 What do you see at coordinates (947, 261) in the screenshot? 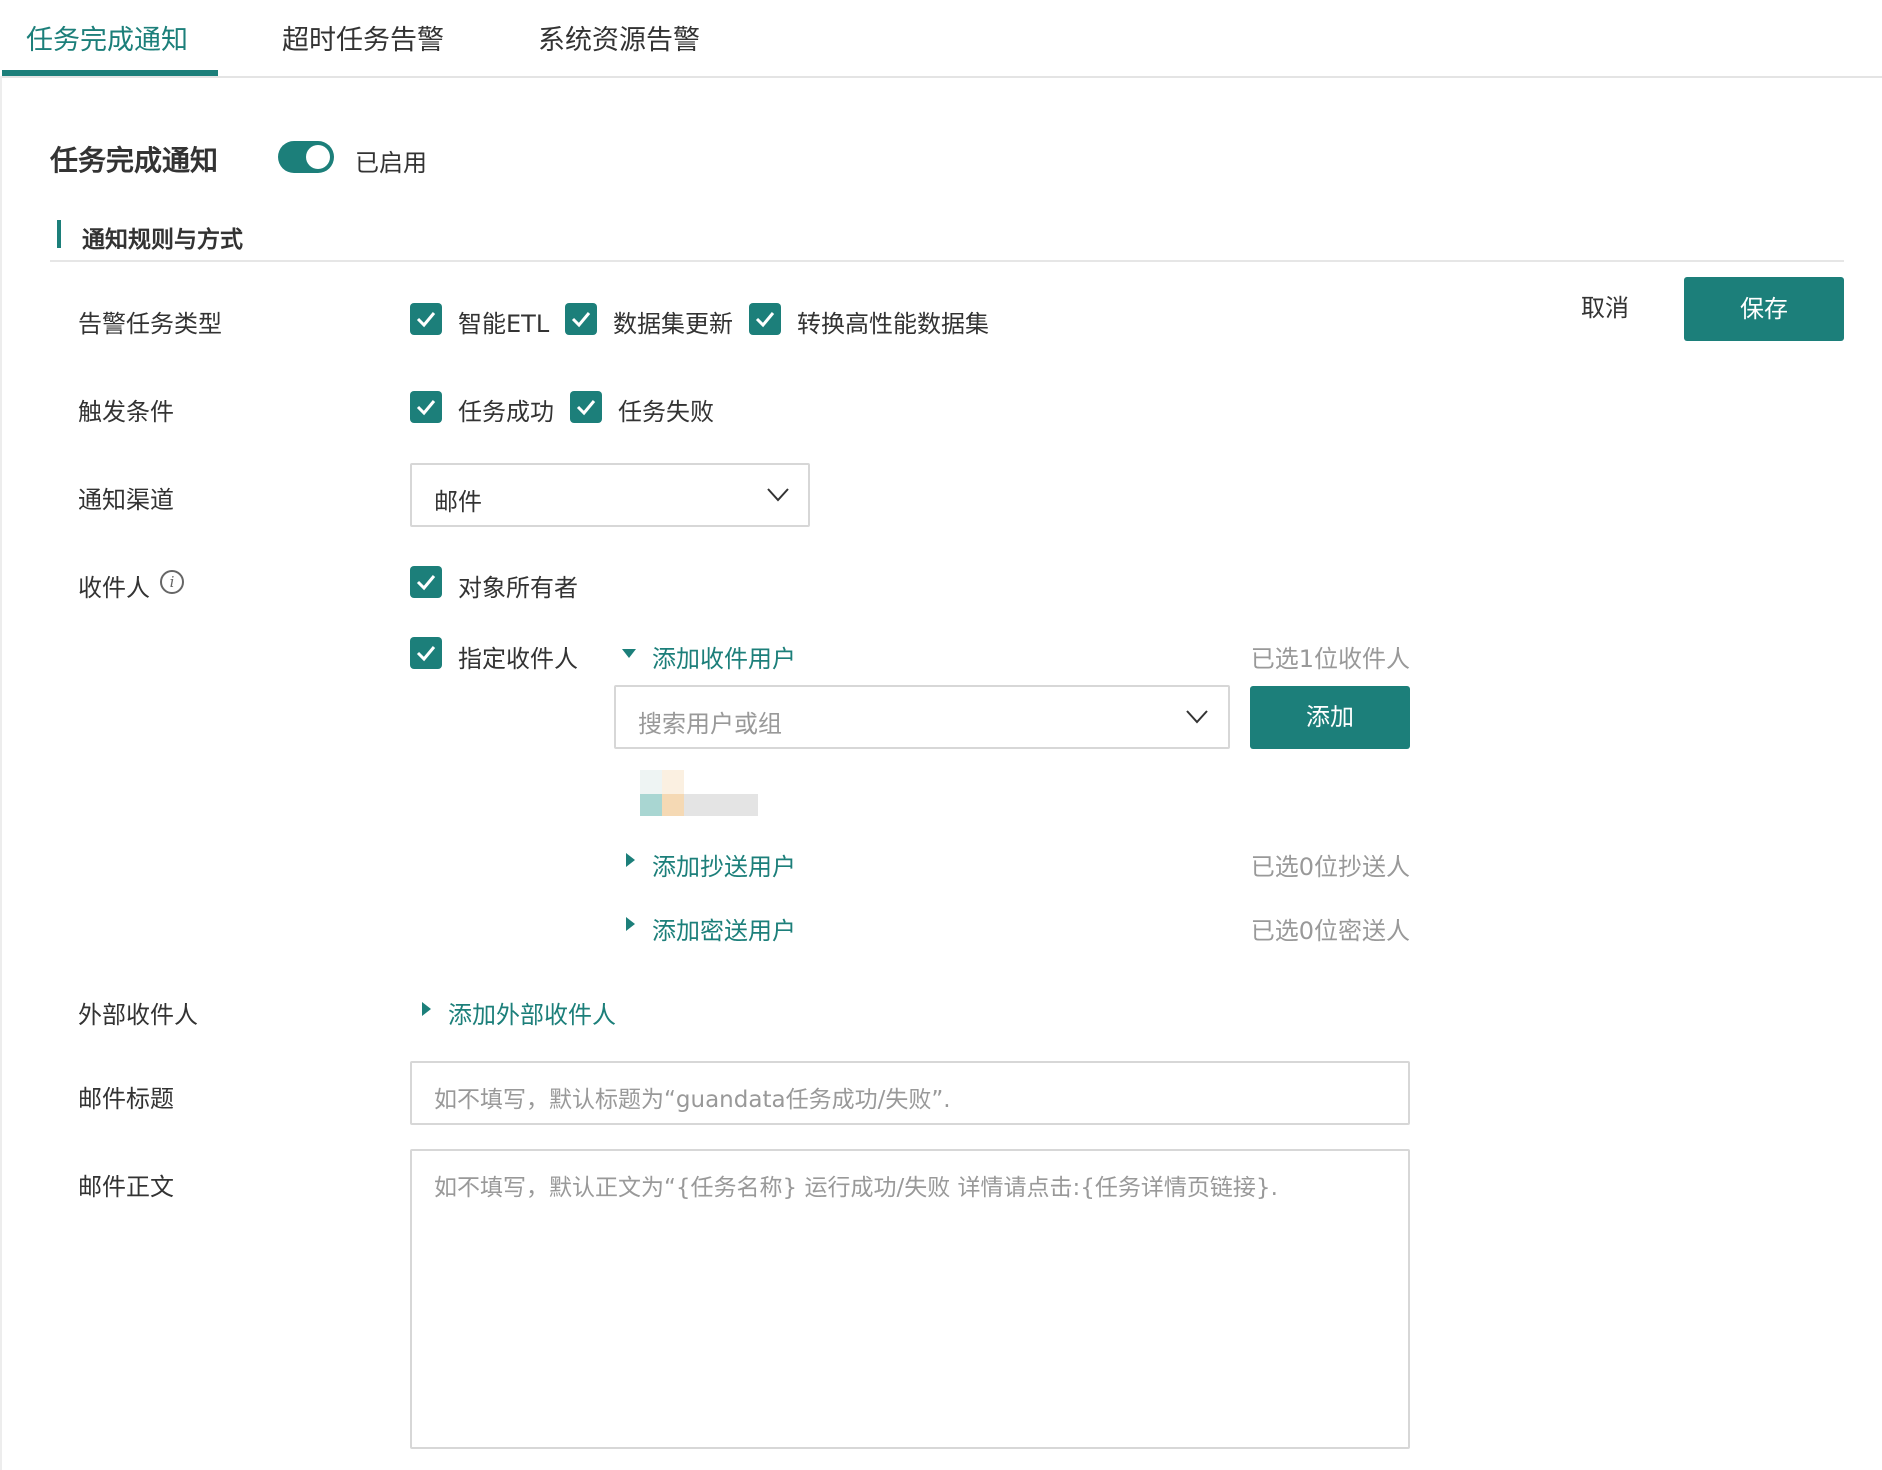
I see `section-divider` at bounding box center [947, 261].